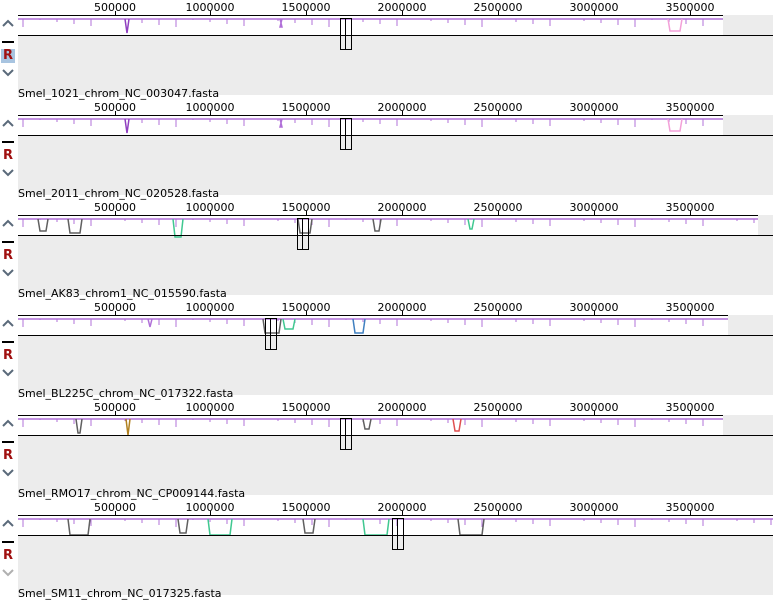  Describe the element at coordinates (119, 93) in the screenshot. I see `sequence-name-label: Smel_1021_chrom_NC_003047.fasta` at that location.